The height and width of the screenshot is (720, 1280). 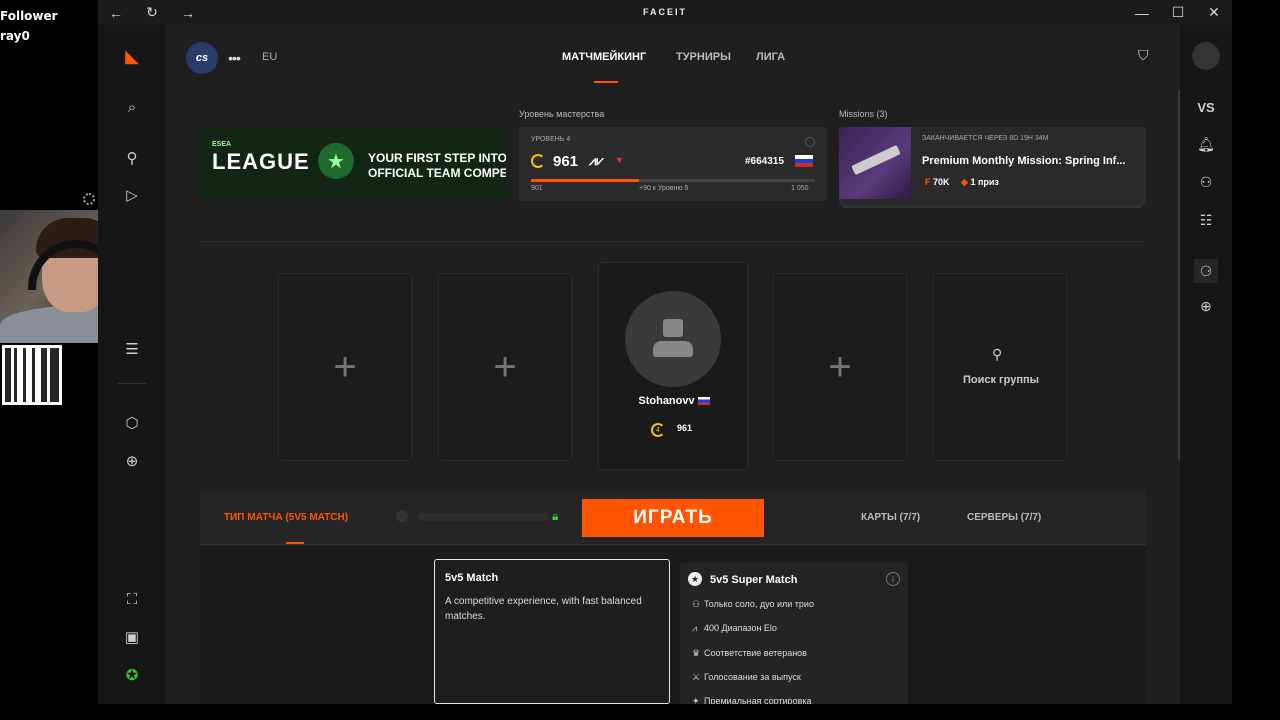 What do you see at coordinates (1206, 364) in the screenshot?
I see `right-sidebar: VS 🔔︎ ⚇ ☷ ⚆ ⊕` at bounding box center [1206, 364].